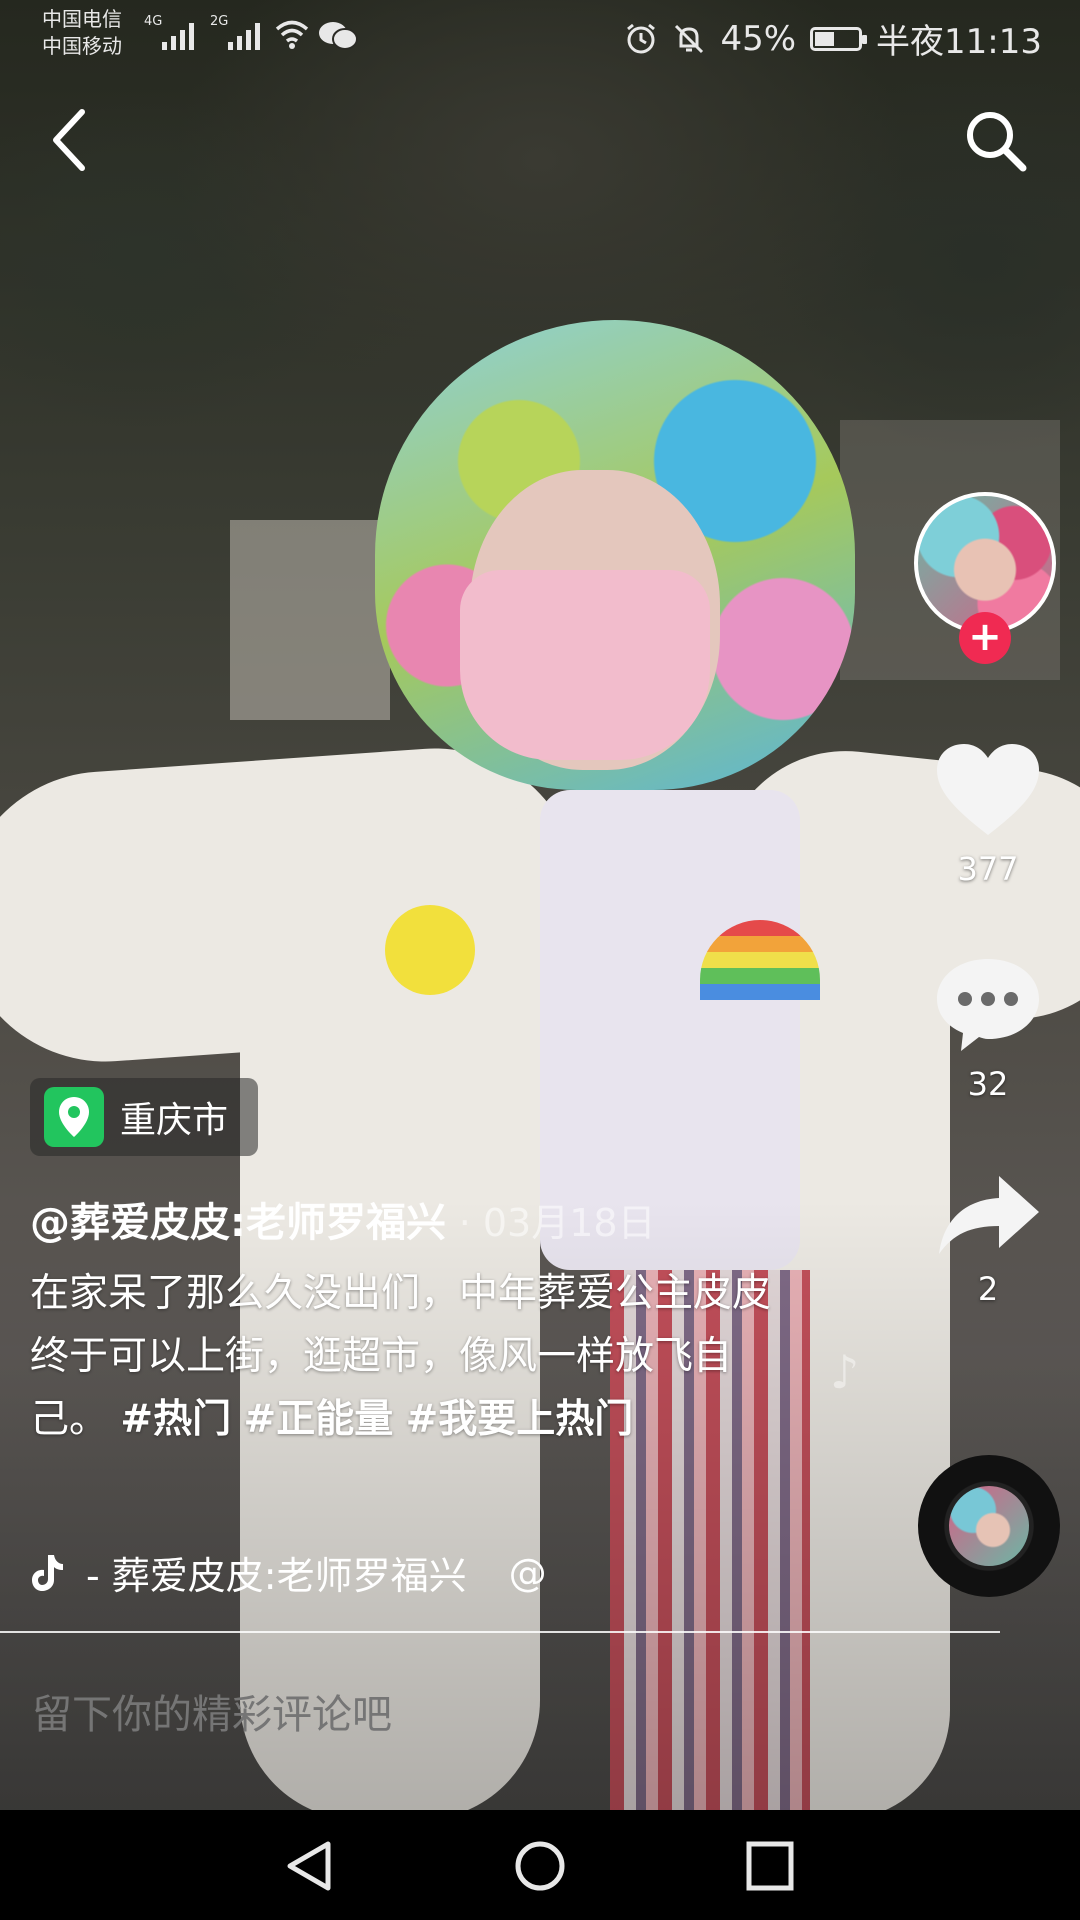 Image resolution: width=1080 pixels, height=1920 pixels. I want to click on follow-button: +, so click(985, 638).